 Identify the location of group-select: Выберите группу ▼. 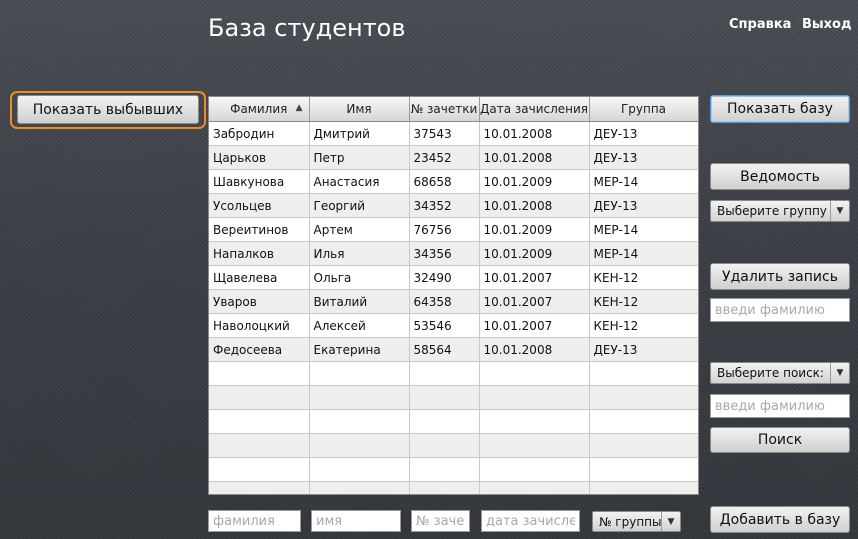
(780, 211).